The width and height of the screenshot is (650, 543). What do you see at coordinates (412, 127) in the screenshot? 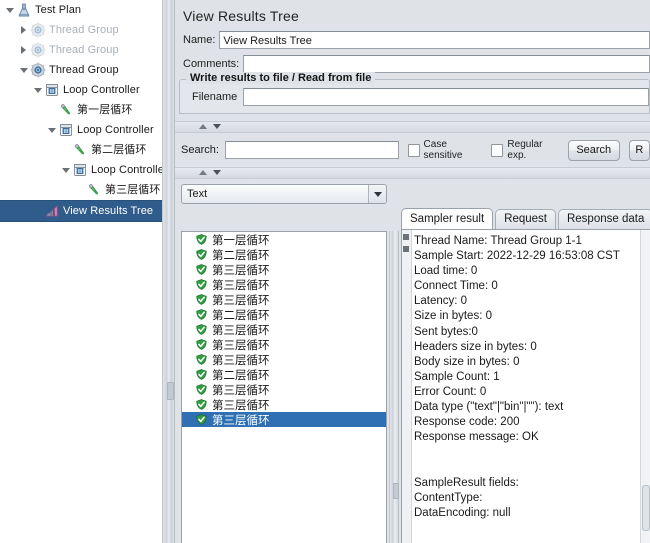
I see `collapse-bar-top` at bounding box center [412, 127].